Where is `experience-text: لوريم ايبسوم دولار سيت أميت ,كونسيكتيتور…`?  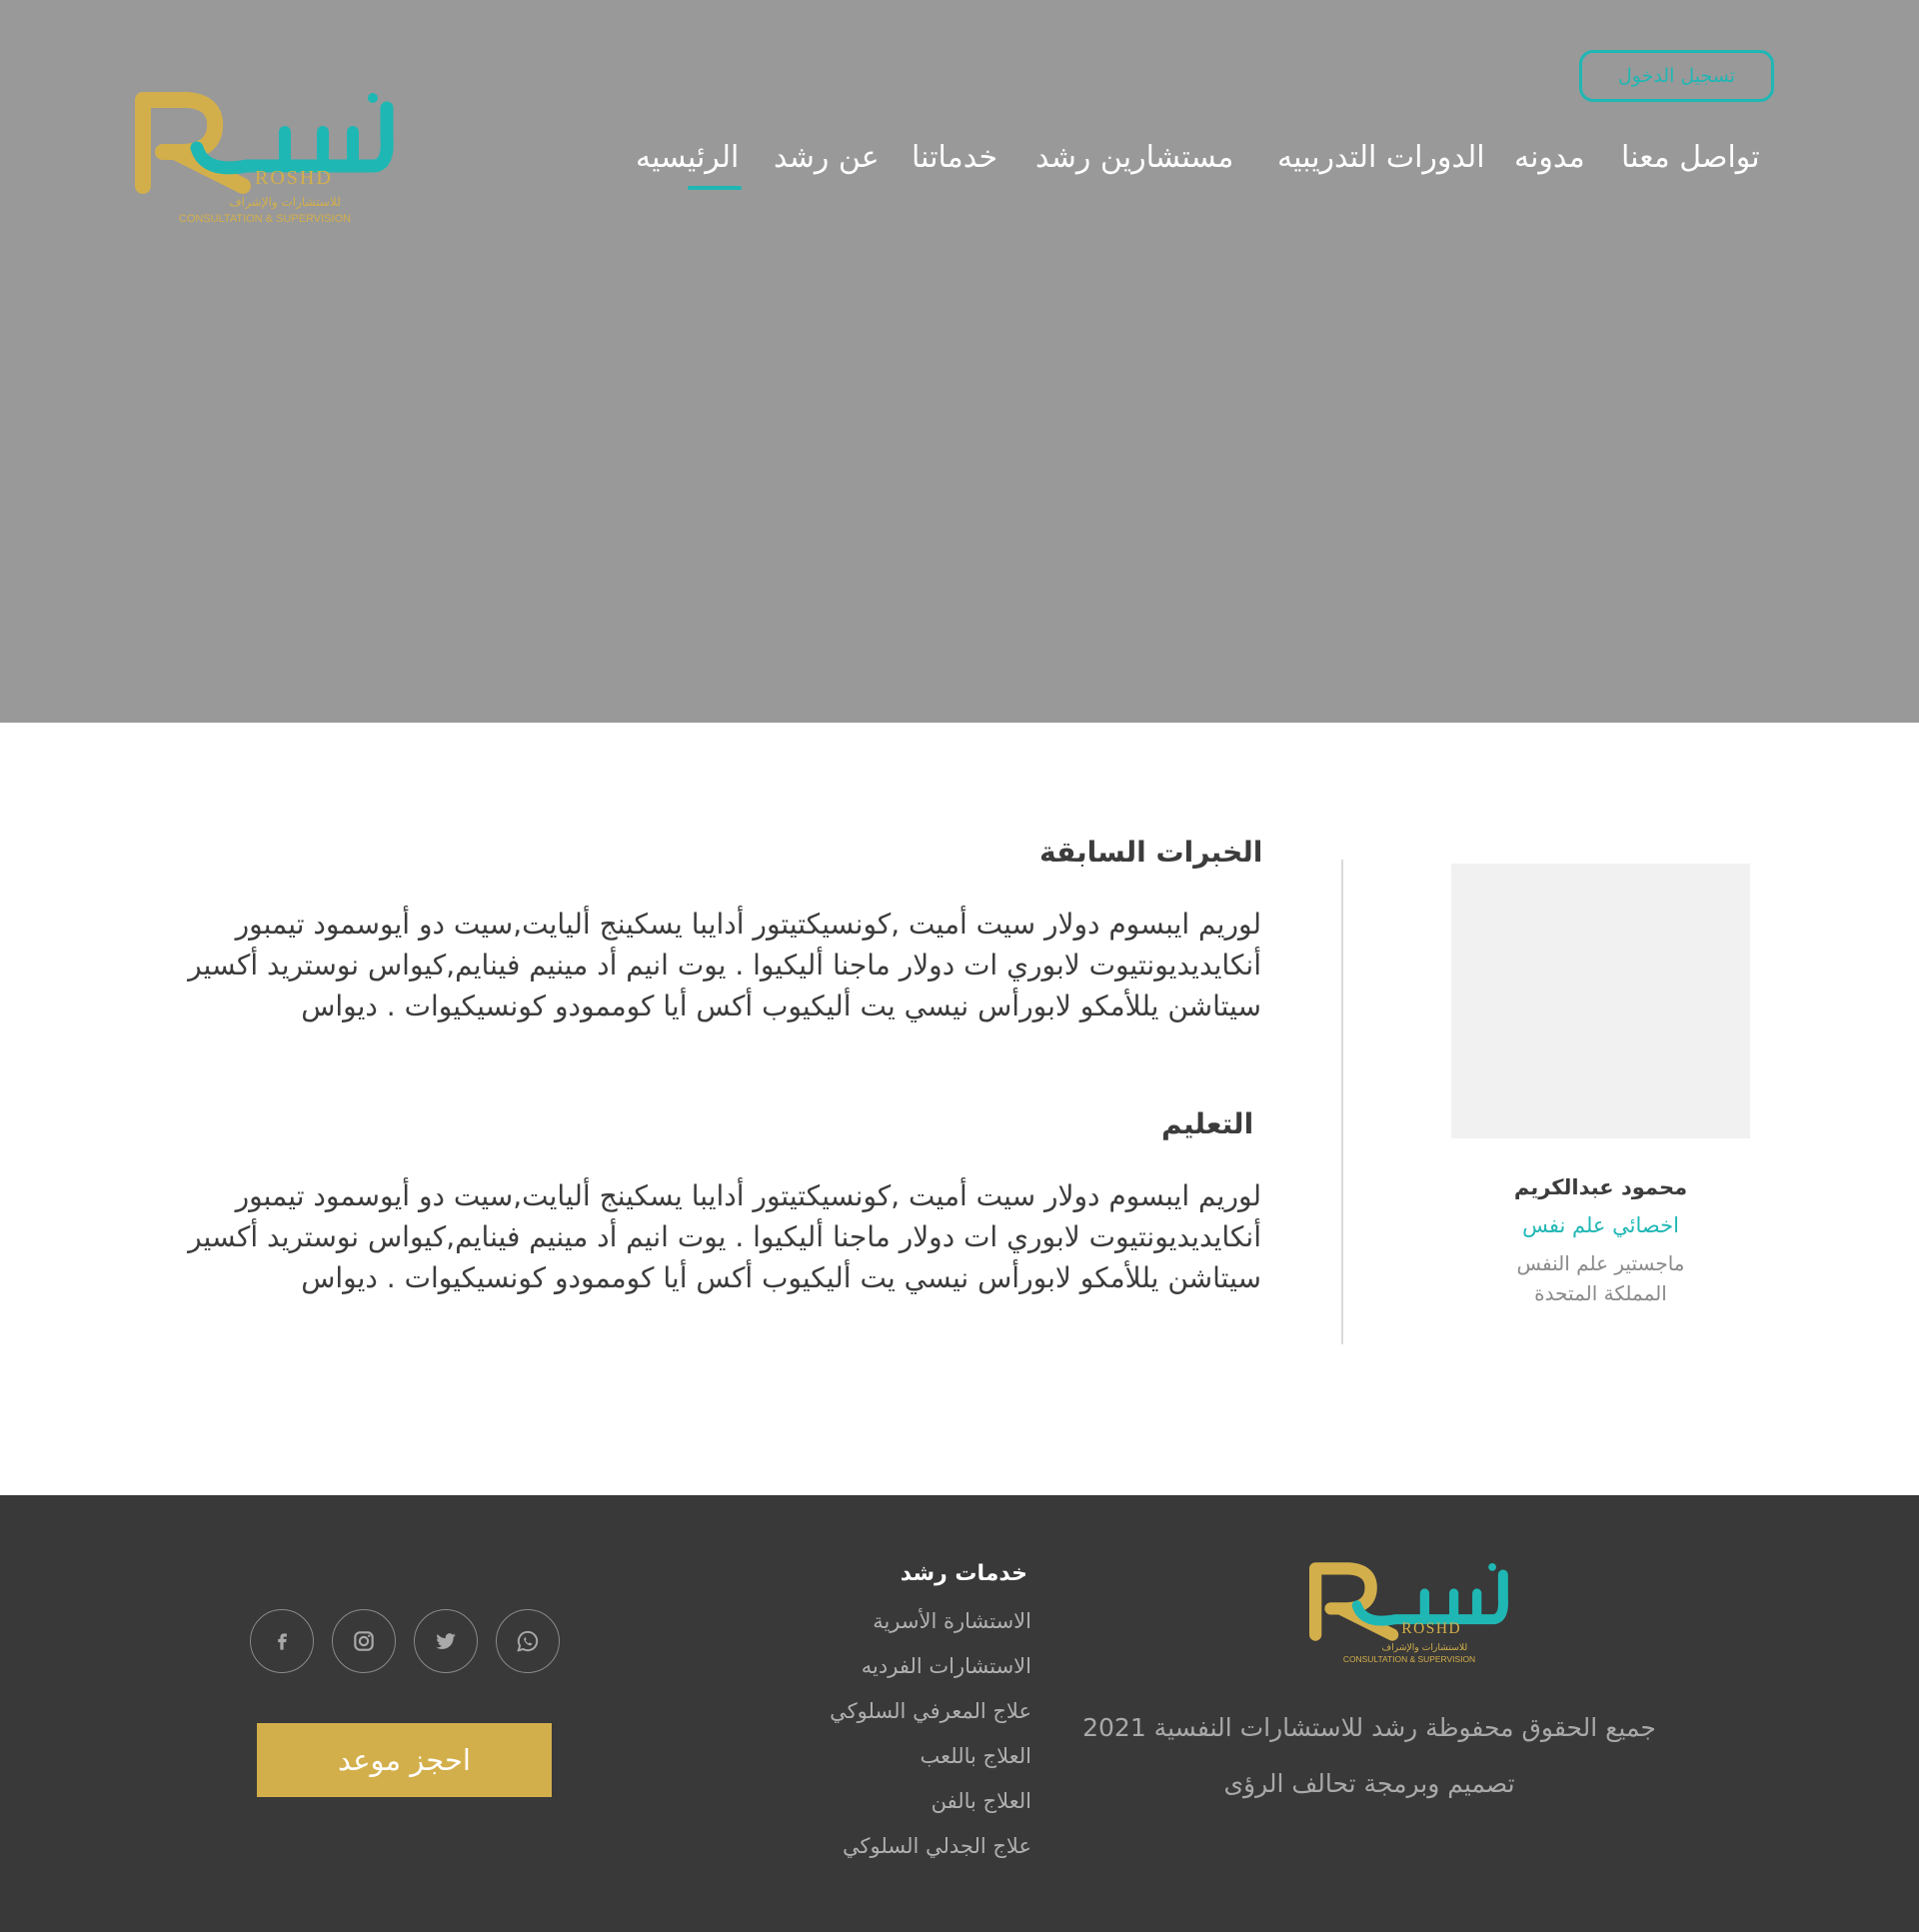
experience-text: لوريم ايبسوم دولار سيت أميت ,كونسيكتيتور… is located at coordinates (724, 965).